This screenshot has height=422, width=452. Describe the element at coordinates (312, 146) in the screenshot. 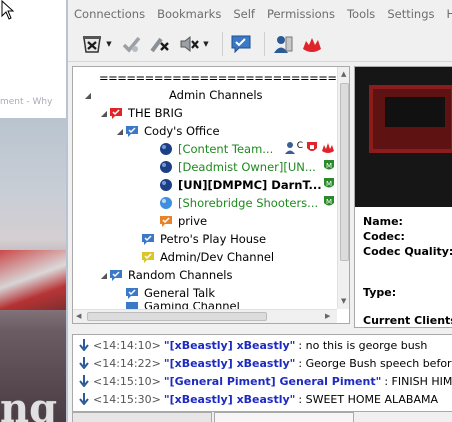

I see `shield-icon` at that location.